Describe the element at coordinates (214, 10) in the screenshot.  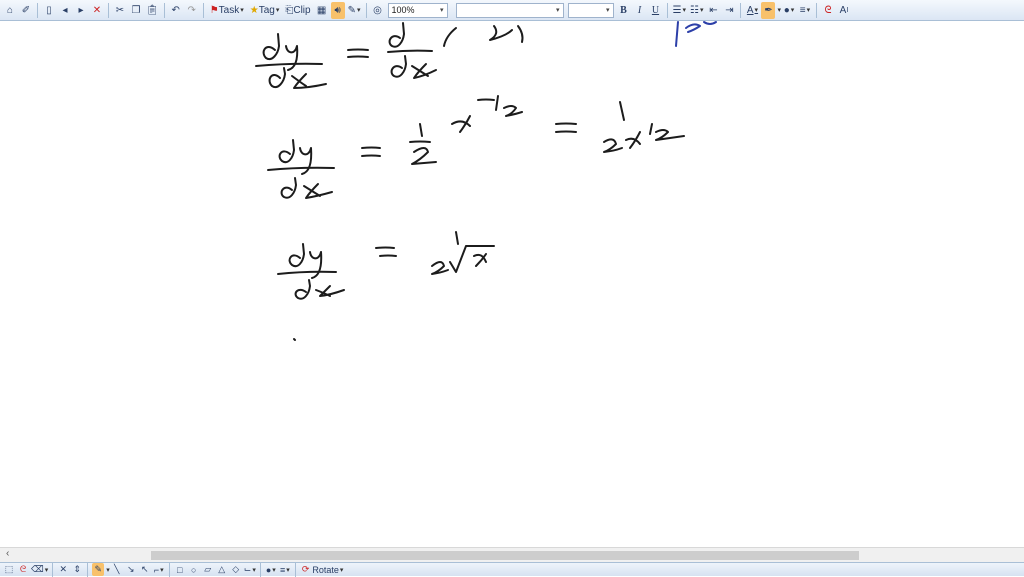
I see `task-flag-icon: ⚑` at that location.